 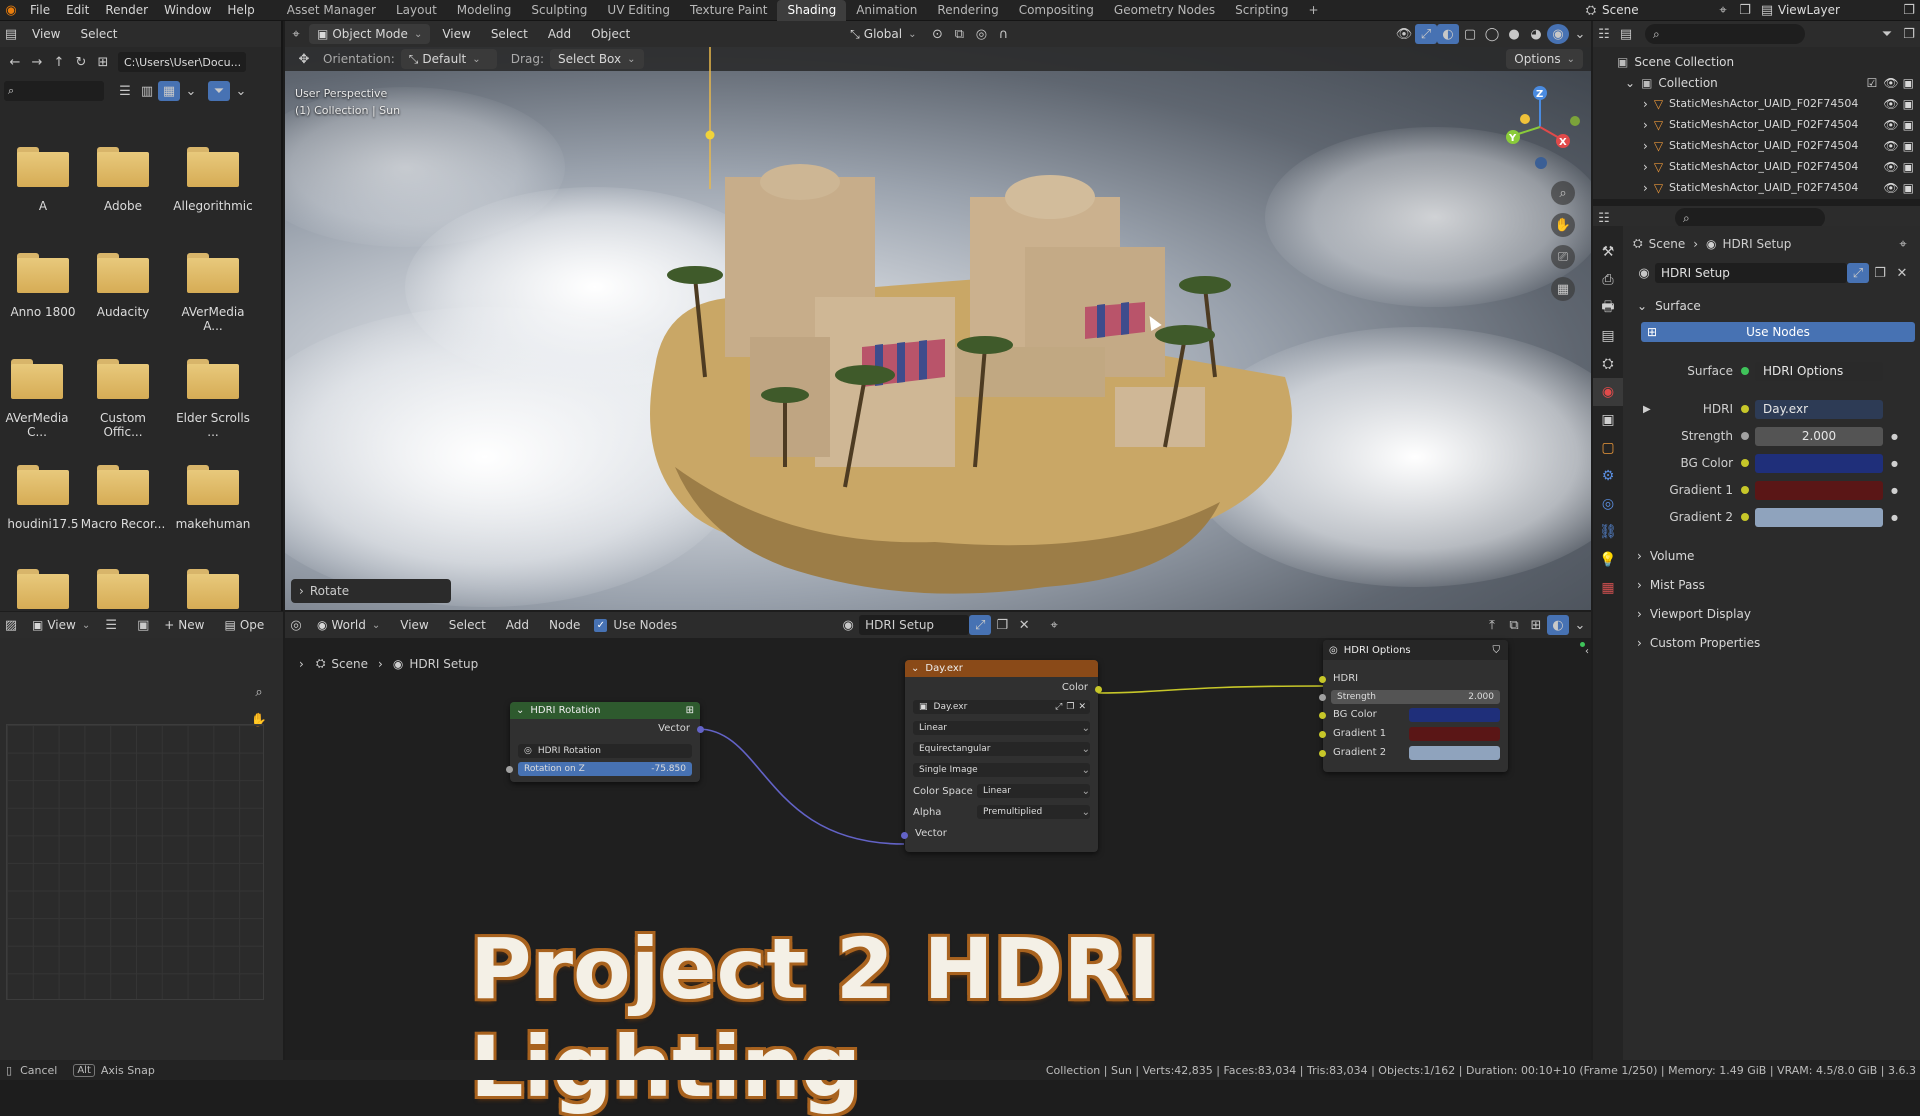 What do you see at coordinates (1541, 163) in the screenshot?
I see `gizmo-neg-z-icon` at bounding box center [1541, 163].